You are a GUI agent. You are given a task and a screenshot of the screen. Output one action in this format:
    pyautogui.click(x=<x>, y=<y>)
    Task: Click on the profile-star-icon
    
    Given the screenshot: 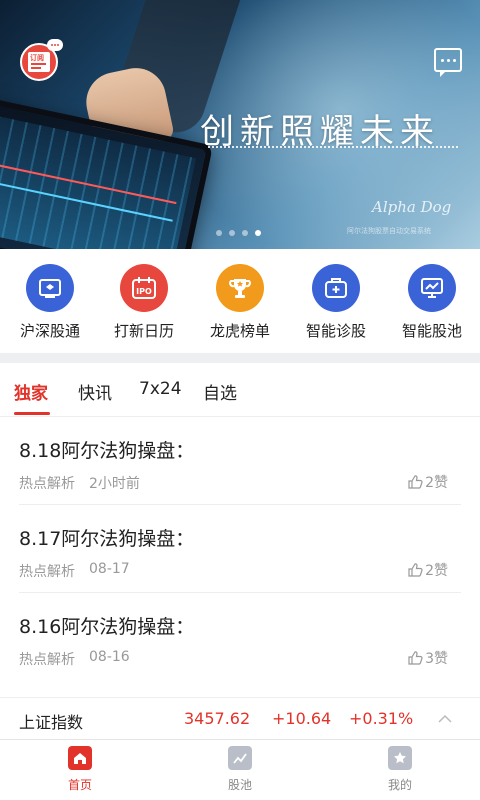 What is the action you would take?
    pyautogui.click(x=400, y=758)
    